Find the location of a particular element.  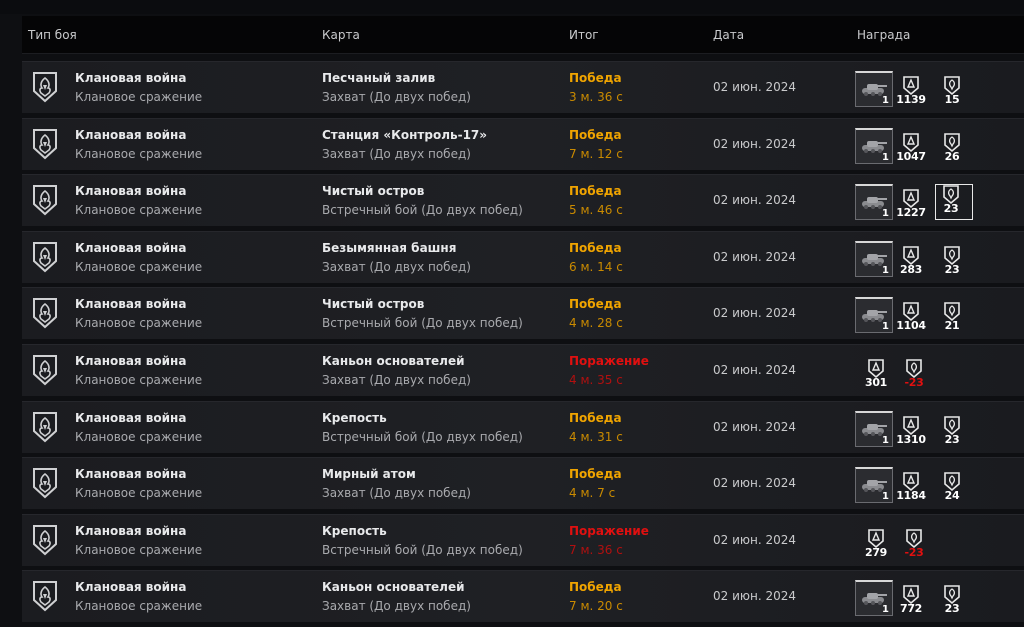

fame-points-value: 1047 is located at coordinates (911, 156).